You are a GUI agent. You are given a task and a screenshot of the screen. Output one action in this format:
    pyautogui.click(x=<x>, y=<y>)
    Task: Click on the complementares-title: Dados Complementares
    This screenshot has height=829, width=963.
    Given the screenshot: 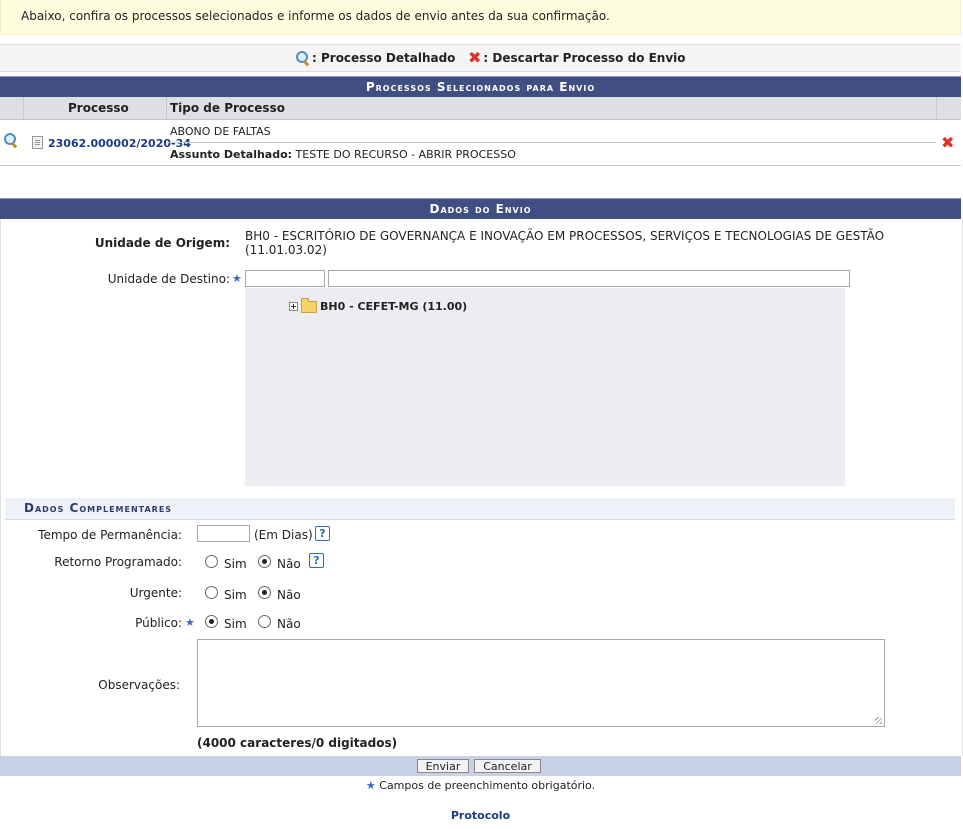 What is the action you would take?
    pyautogui.click(x=98, y=508)
    